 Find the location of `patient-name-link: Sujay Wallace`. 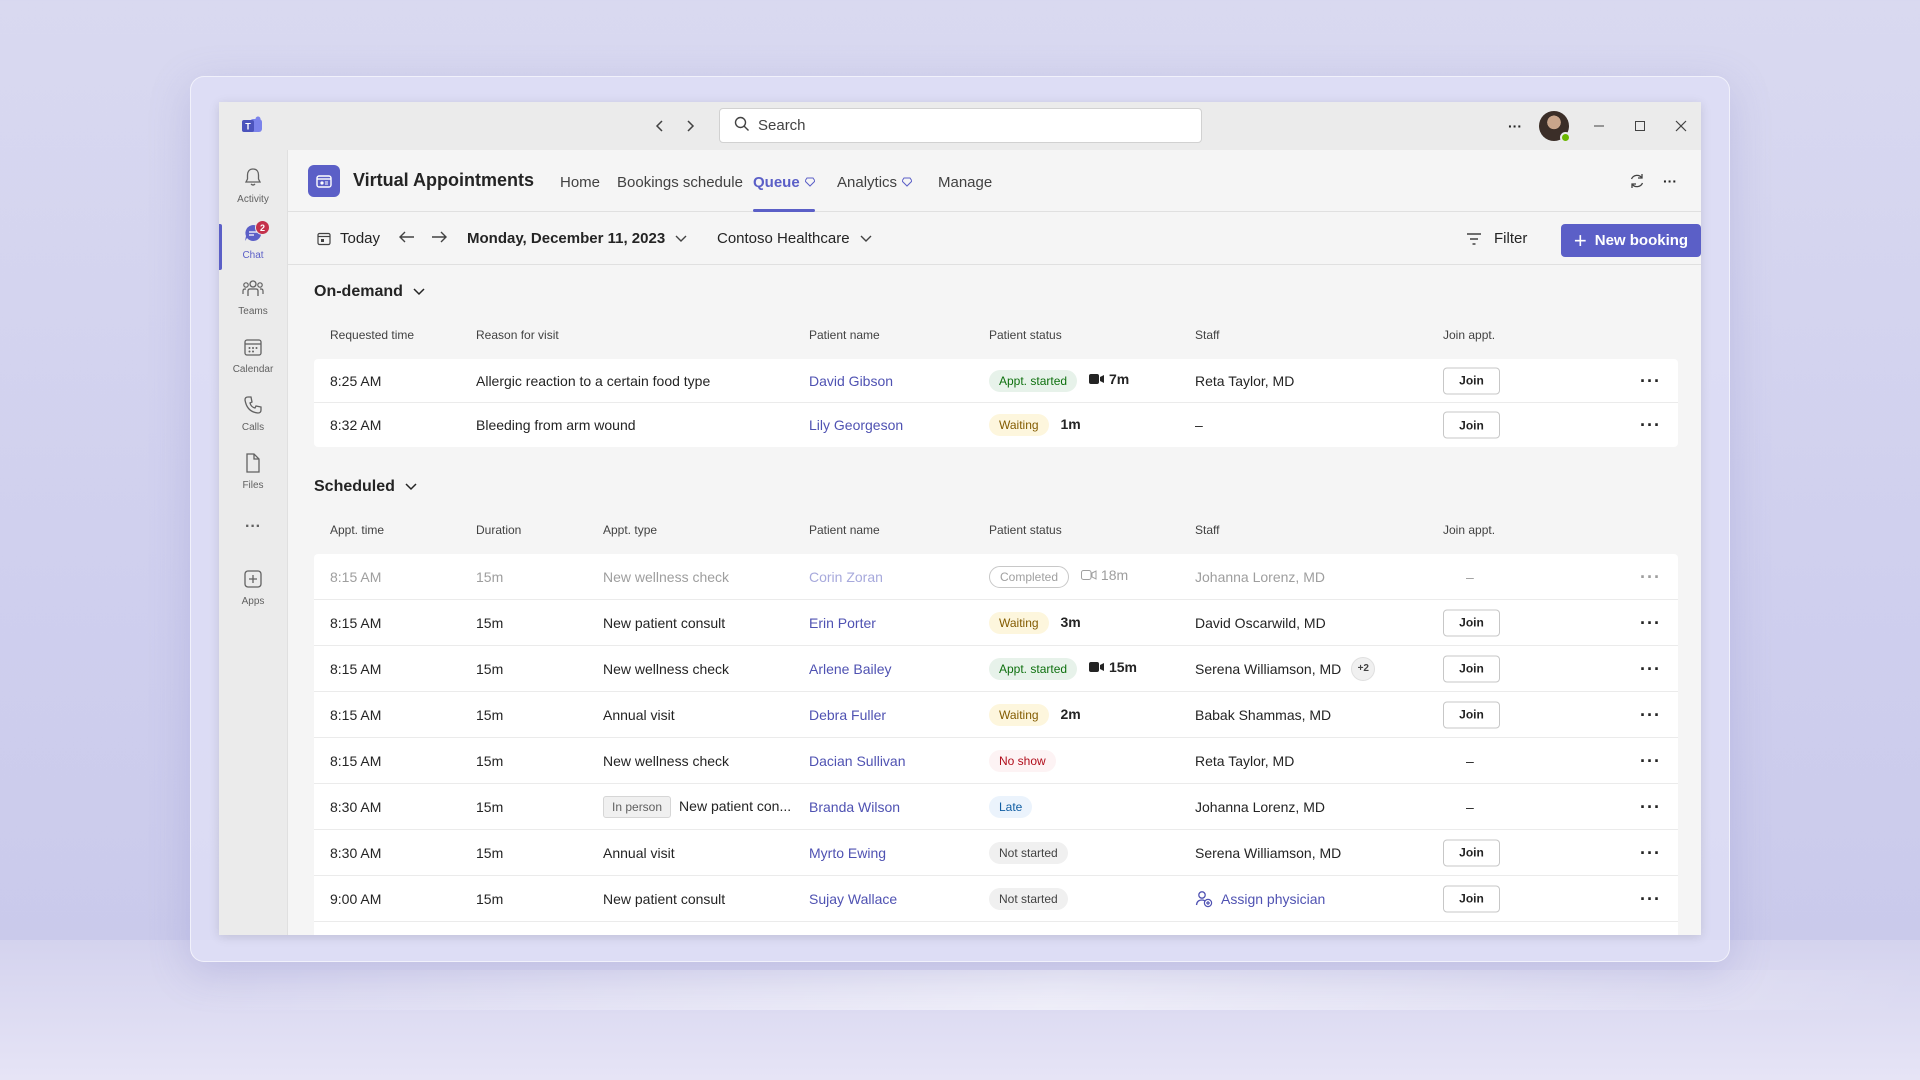

patient-name-link: Sujay Wallace is located at coordinates (853, 899).